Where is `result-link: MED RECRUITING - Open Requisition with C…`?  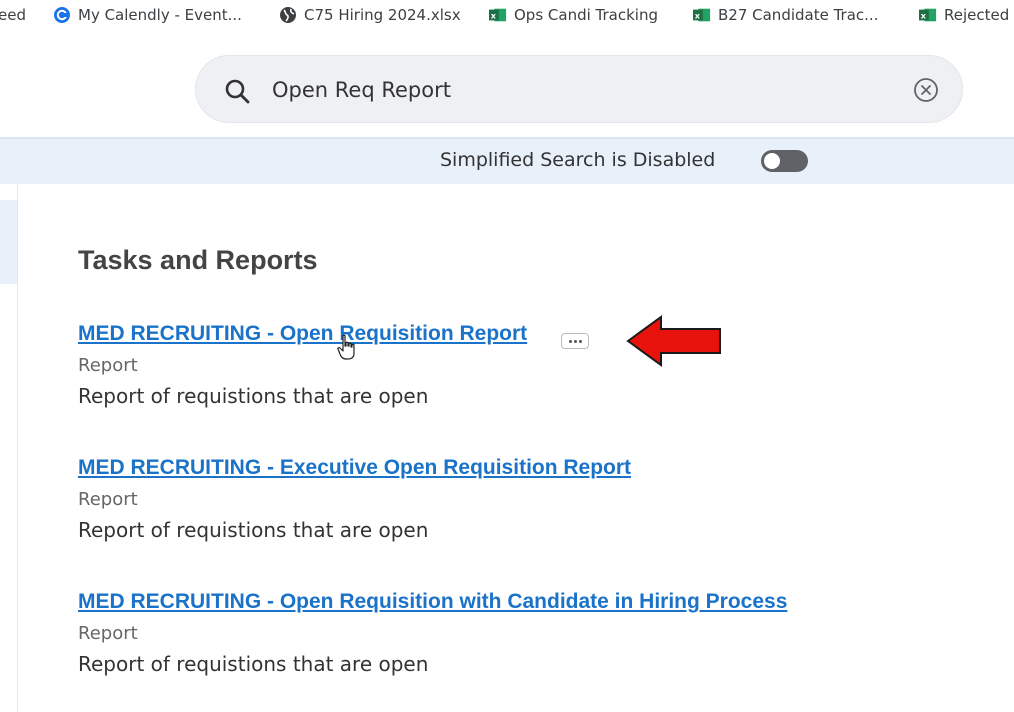
result-link: MED RECRUITING - Open Requisition with C… is located at coordinates (432, 602).